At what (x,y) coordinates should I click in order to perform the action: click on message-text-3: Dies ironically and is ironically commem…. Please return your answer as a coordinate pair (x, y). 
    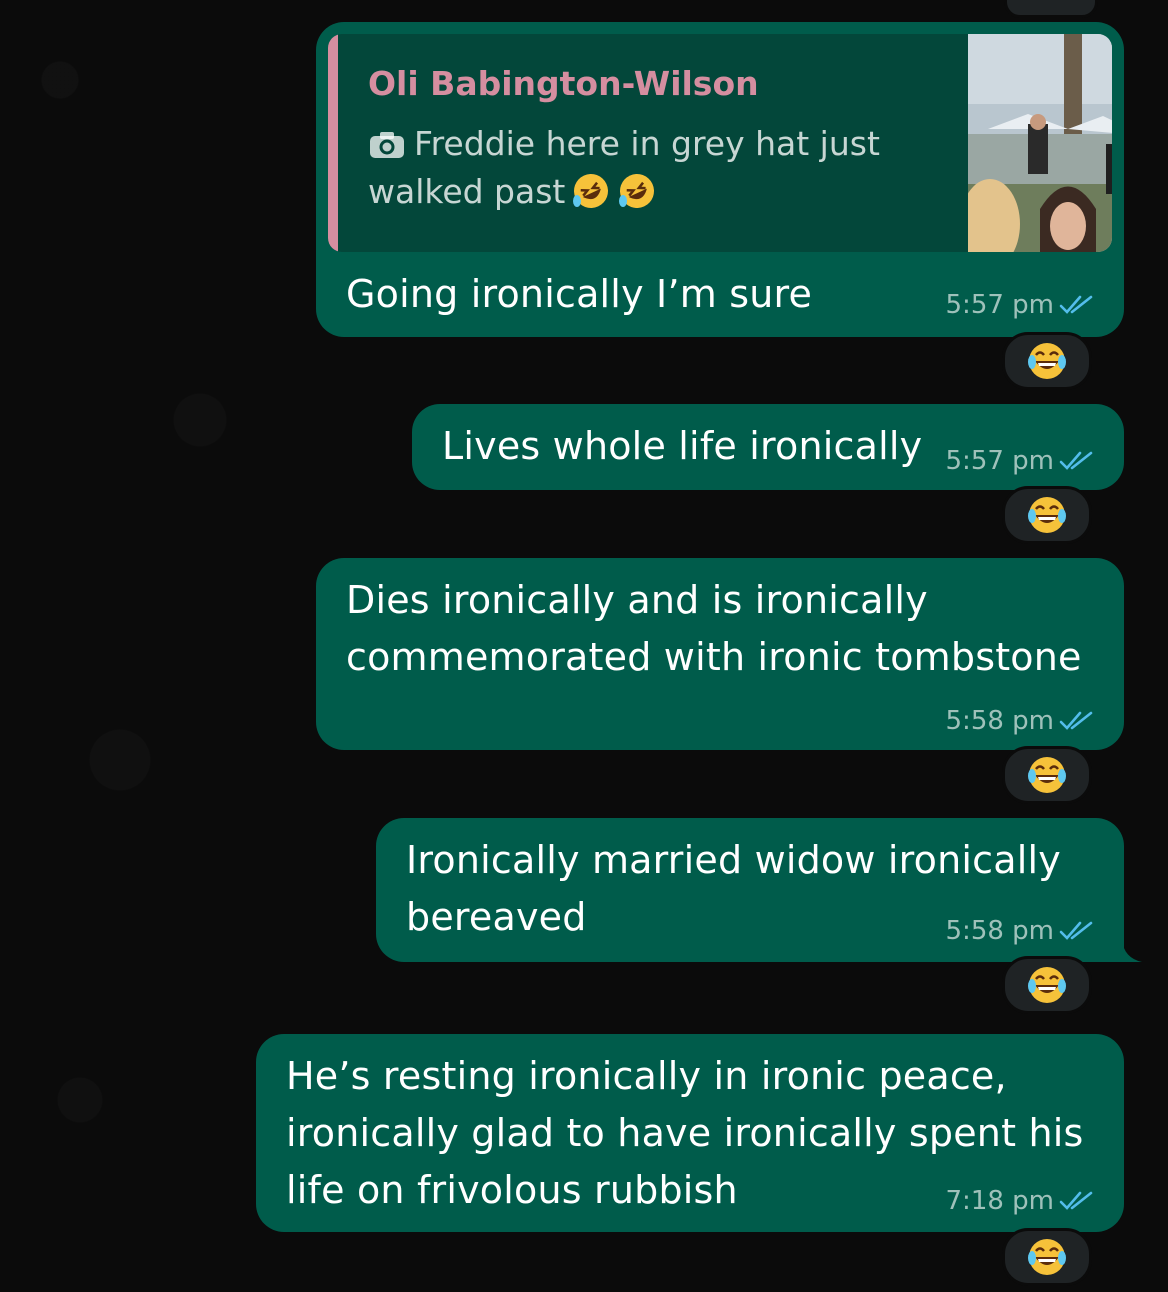
    Looking at the image, I should click on (714, 628).